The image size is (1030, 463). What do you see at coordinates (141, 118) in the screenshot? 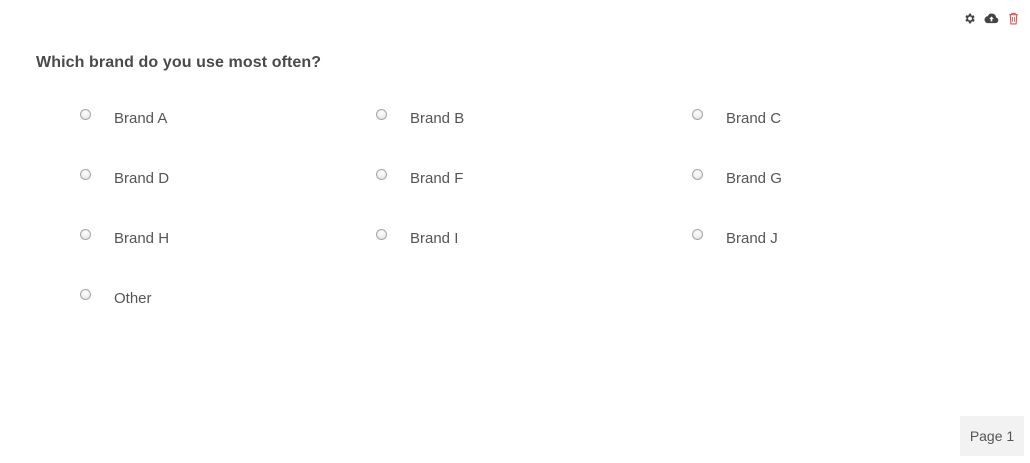
I see `option-label: Brand A` at bounding box center [141, 118].